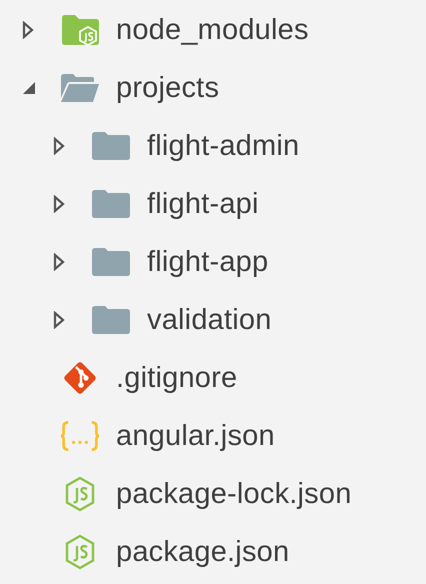 The height and width of the screenshot is (584, 426). Describe the element at coordinates (177, 378) in the screenshot. I see `tree-item-label: .gitignore` at that location.